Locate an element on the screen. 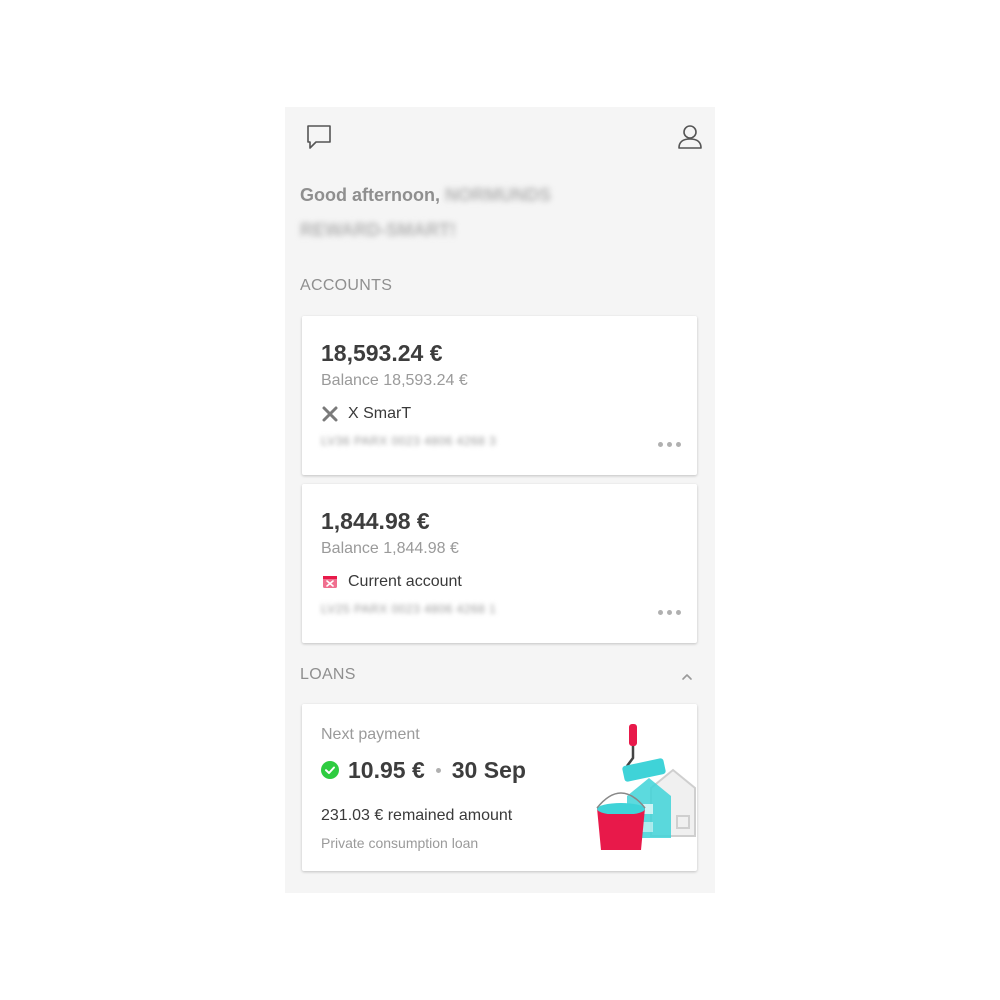  account-amount: 18,593.24 € is located at coordinates (382, 353).